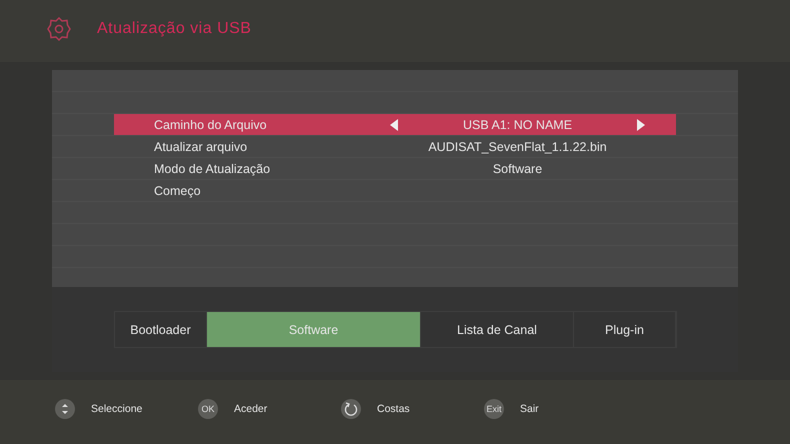 The width and height of the screenshot is (790, 444). I want to click on refresh-icon, so click(351, 409).